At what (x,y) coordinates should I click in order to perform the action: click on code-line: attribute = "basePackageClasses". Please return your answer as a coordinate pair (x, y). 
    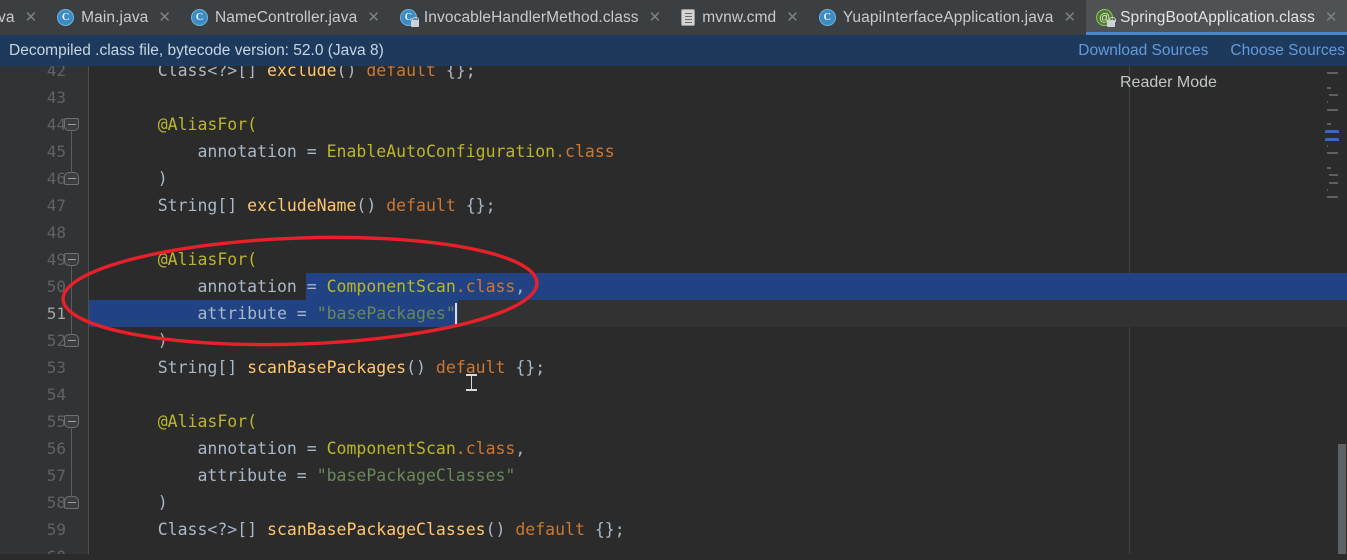
    Looking at the image, I should click on (718, 475).